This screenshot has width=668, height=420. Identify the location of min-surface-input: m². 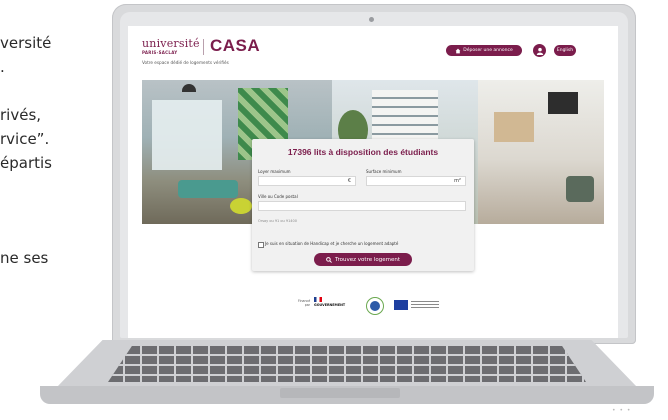
(416, 181).